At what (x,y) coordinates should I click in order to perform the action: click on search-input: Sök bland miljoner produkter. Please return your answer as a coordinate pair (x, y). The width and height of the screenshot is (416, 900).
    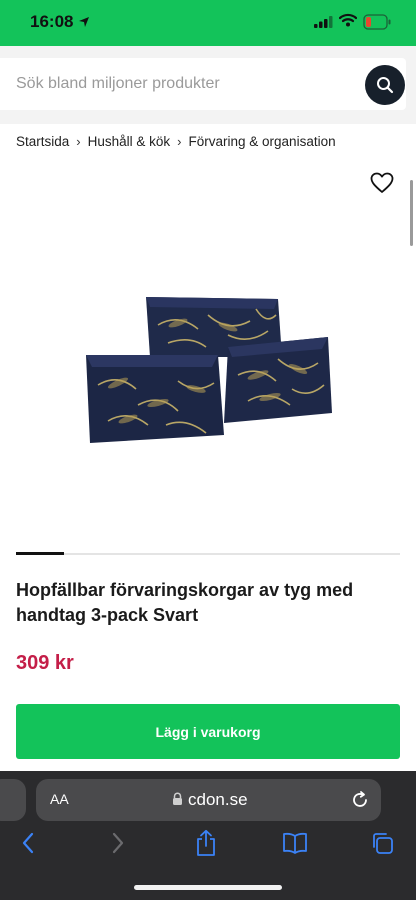
    Looking at the image, I should click on (203, 84).